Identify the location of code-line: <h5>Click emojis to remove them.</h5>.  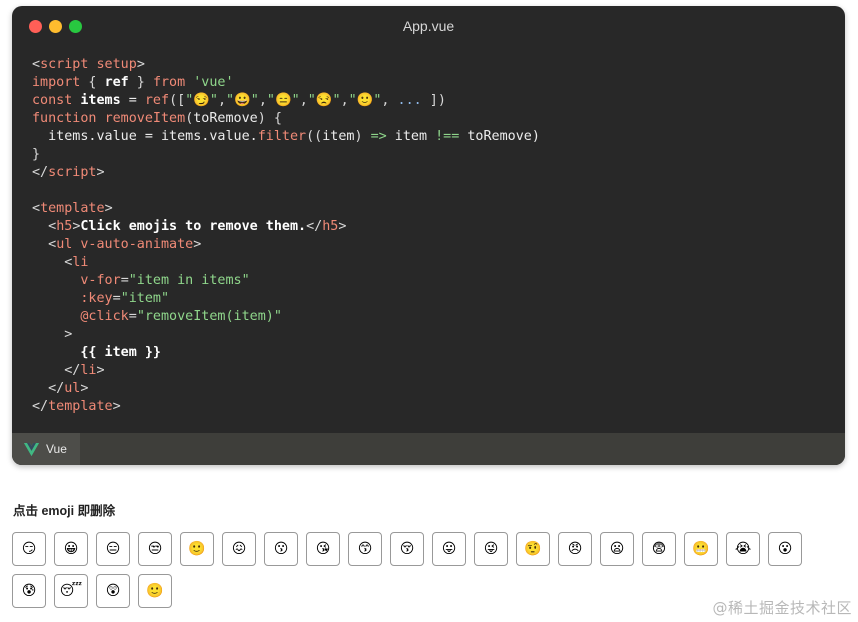
(433, 227).